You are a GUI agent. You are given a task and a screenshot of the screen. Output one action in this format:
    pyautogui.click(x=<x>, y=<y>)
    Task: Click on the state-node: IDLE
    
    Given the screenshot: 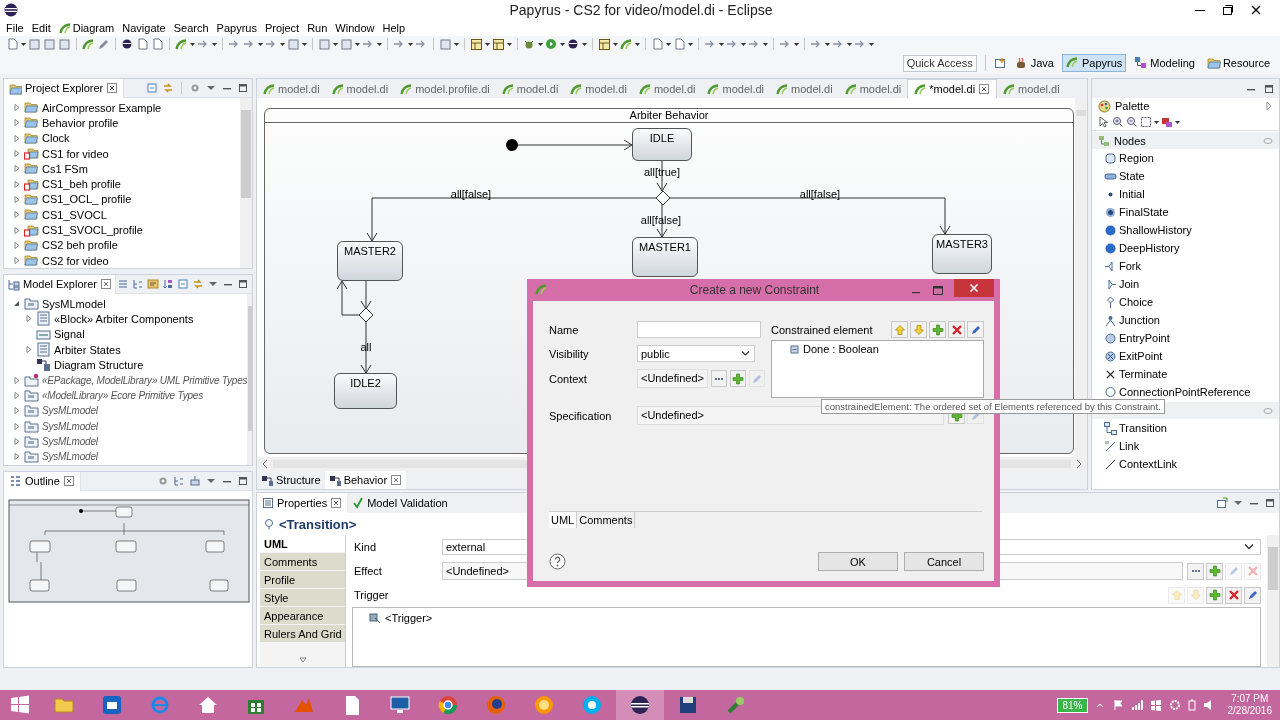 What is the action you would take?
    pyautogui.click(x=662, y=144)
    